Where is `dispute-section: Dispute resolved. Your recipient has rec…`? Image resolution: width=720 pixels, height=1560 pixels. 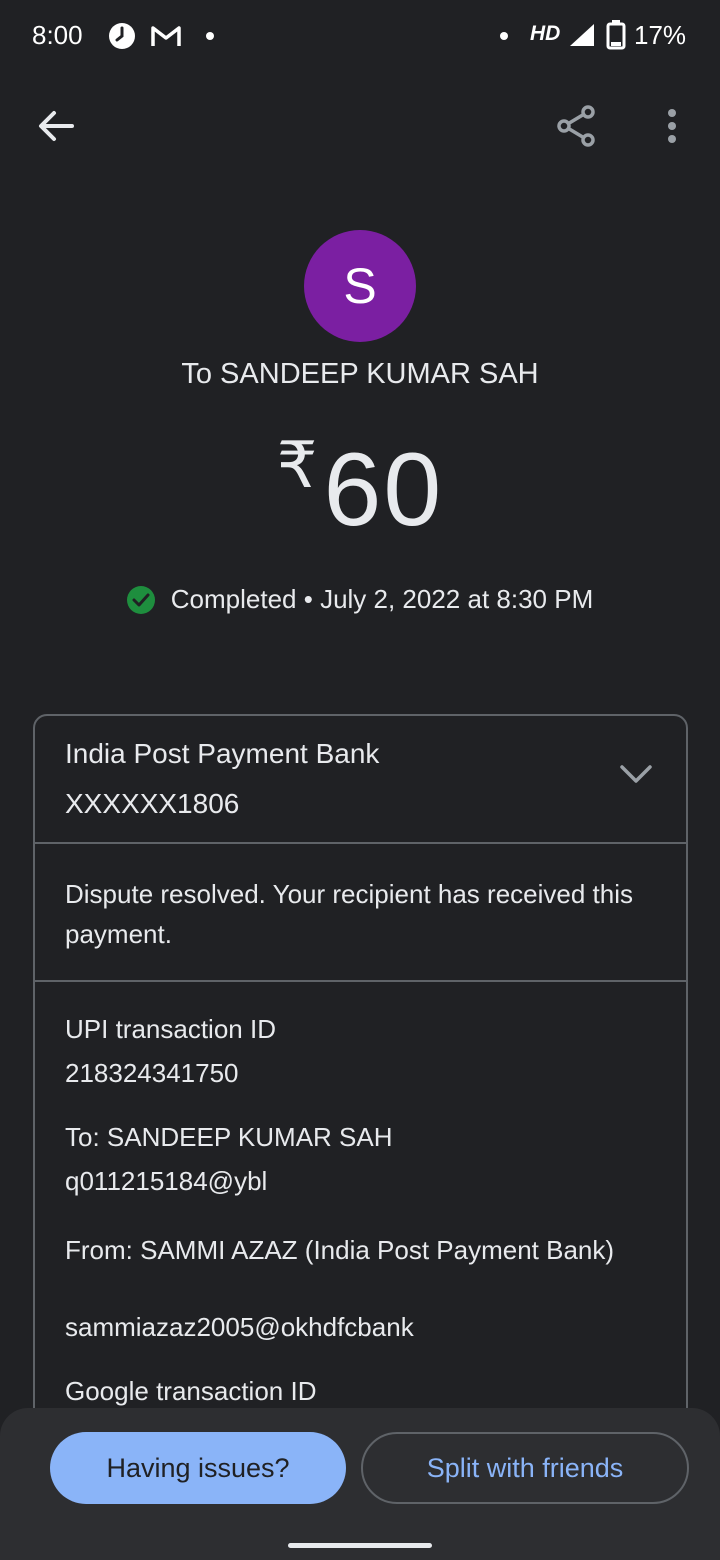 dispute-section: Dispute resolved. Your recipient has rec… is located at coordinates (360, 913).